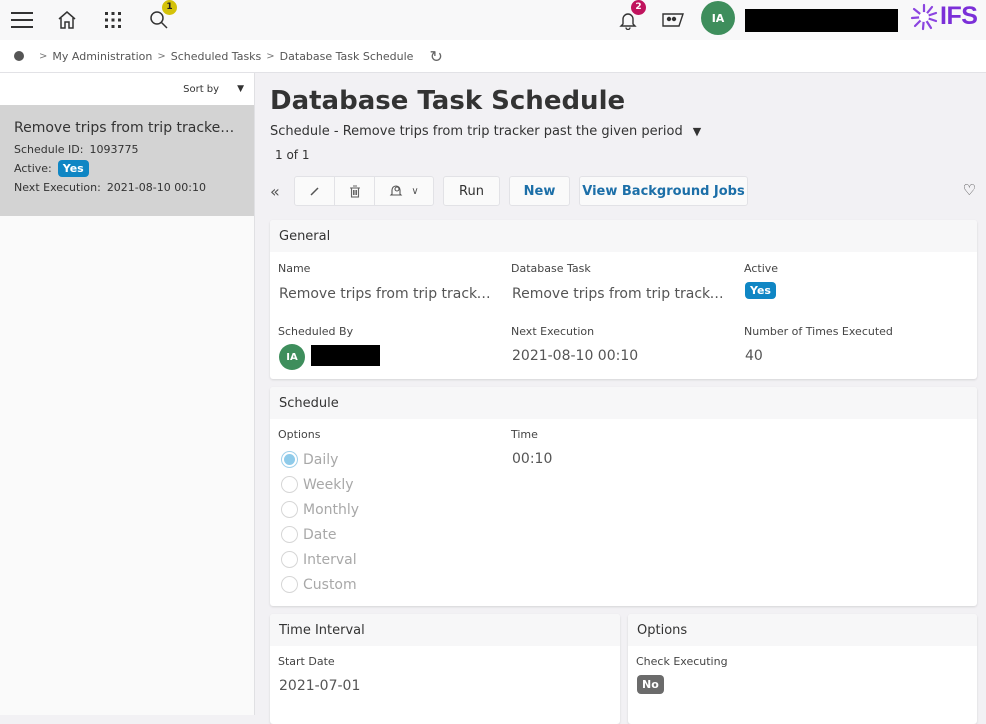  What do you see at coordinates (818, 331) in the screenshot?
I see `times-executed-label: Number of Times Executed` at bounding box center [818, 331].